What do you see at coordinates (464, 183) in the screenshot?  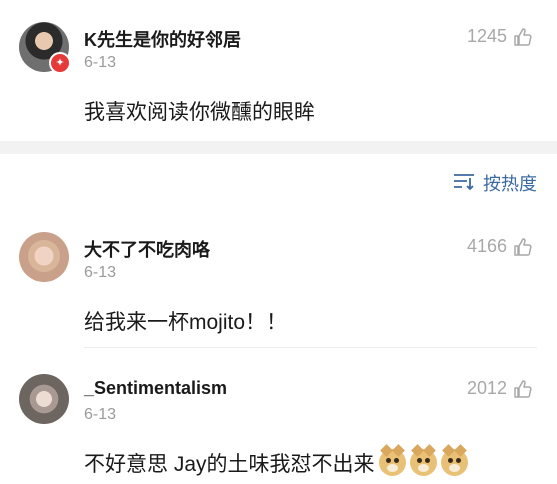 I see `sort-icon` at bounding box center [464, 183].